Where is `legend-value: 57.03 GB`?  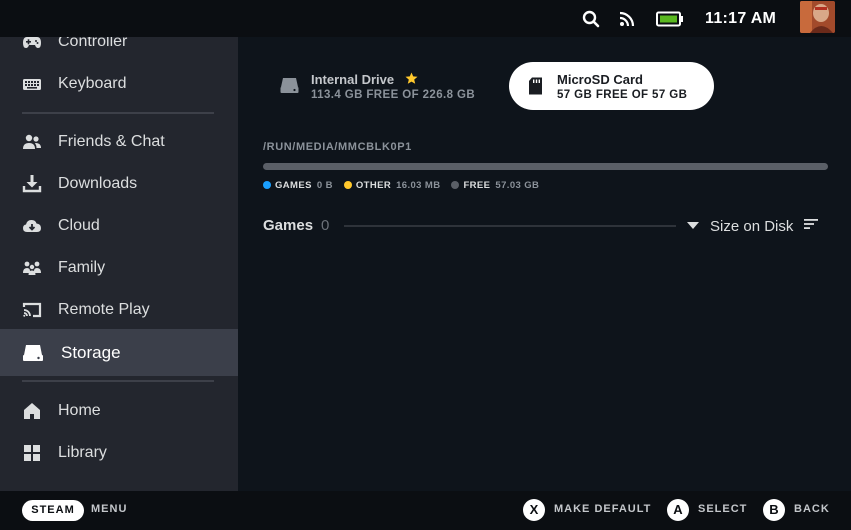 legend-value: 57.03 GB is located at coordinates (517, 185).